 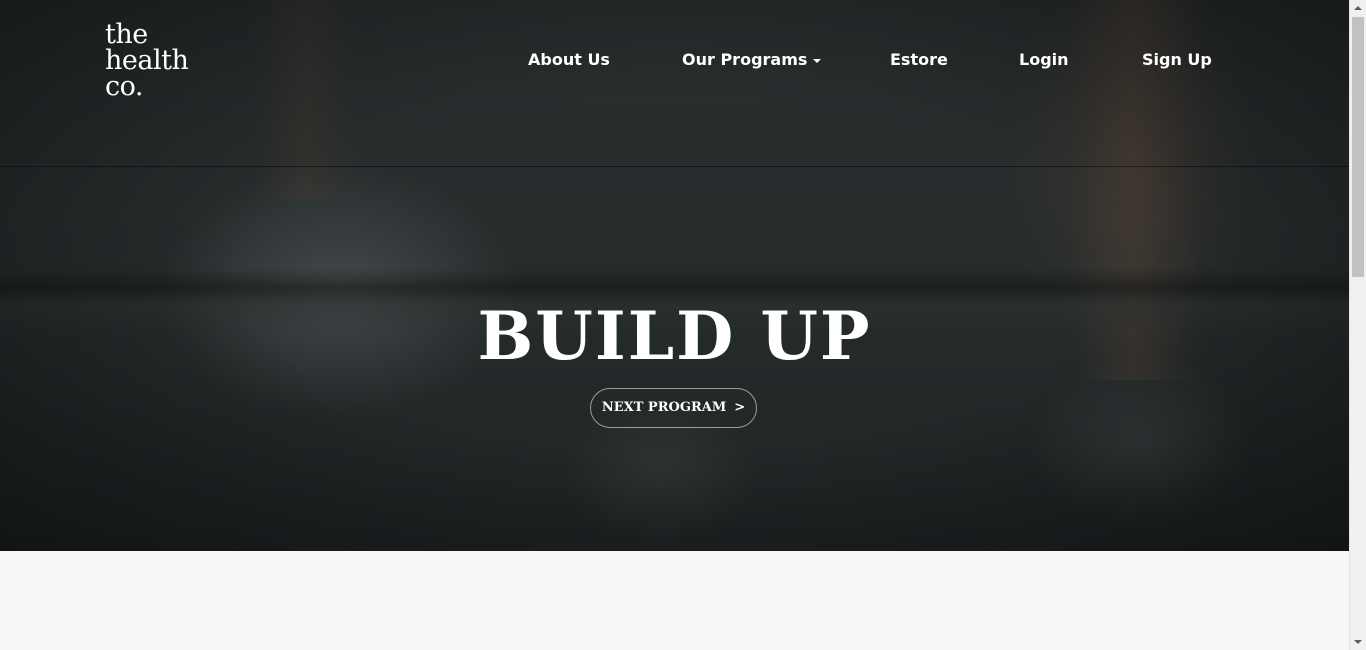 What do you see at coordinates (745, 59) in the screenshot?
I see `nav-our-programs-label: Our Programs` at bounding box center [745, 59].